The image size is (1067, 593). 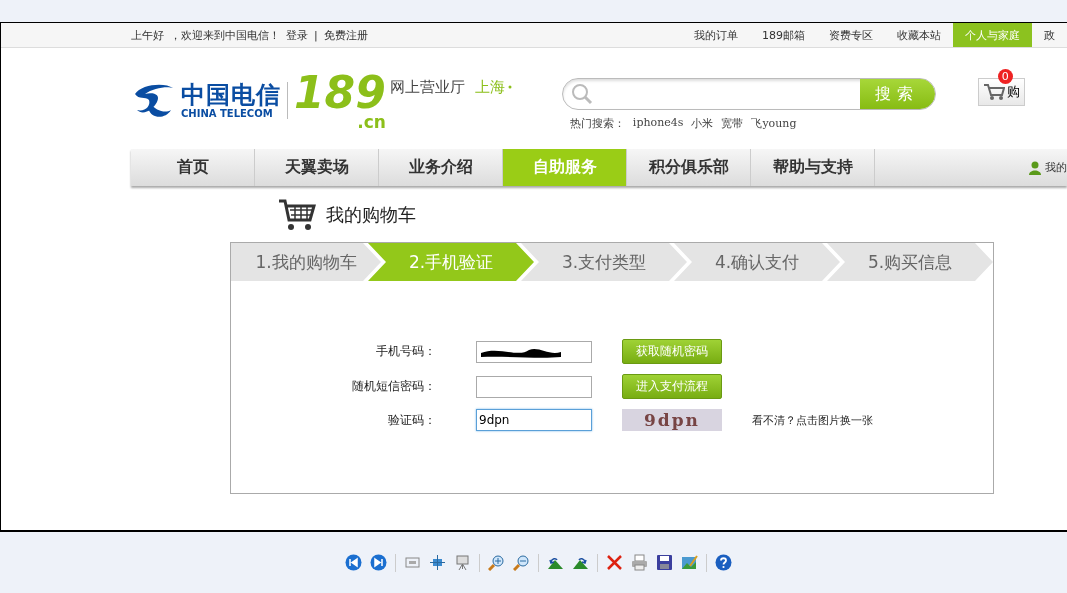 What do you see at coordinates (702, 123) in the screenshot?
I see `hot-search-link: 小米` at bounding box center [702, 123].